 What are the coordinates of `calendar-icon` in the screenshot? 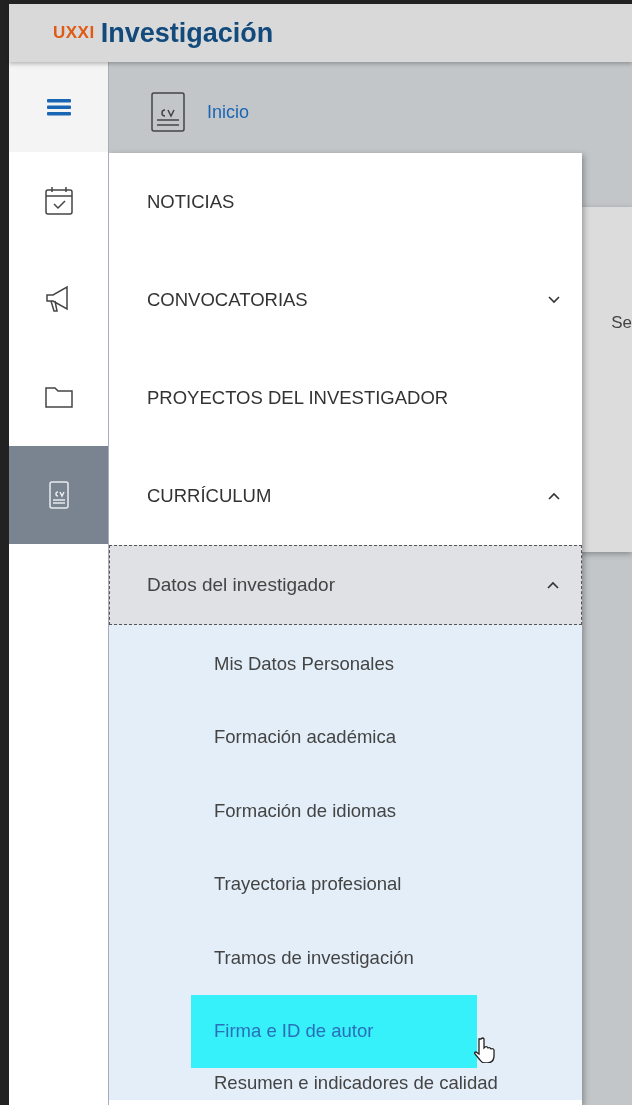 It's located at (58, 201).